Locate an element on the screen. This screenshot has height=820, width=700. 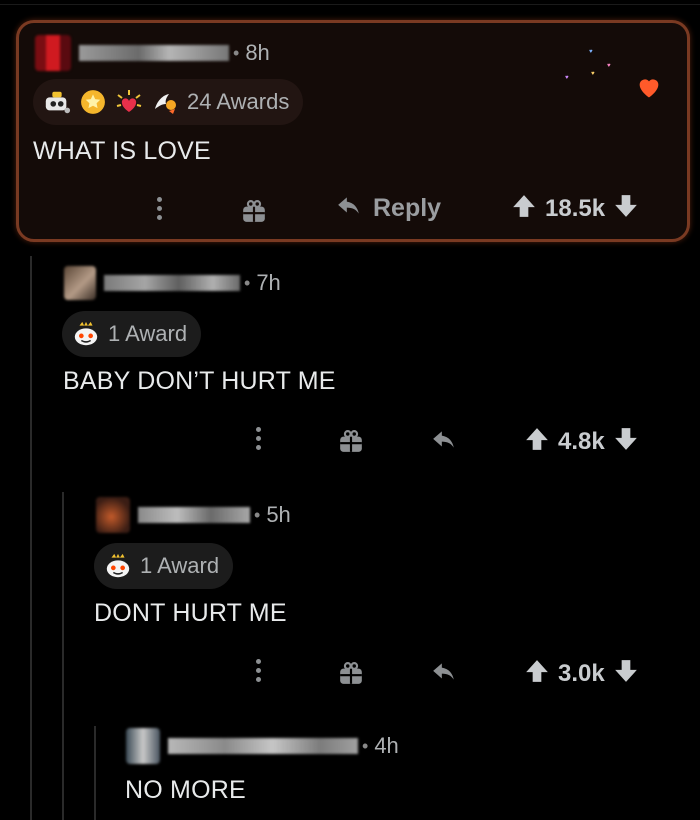
comment-age: 7h is located at coordinates (268, 282).